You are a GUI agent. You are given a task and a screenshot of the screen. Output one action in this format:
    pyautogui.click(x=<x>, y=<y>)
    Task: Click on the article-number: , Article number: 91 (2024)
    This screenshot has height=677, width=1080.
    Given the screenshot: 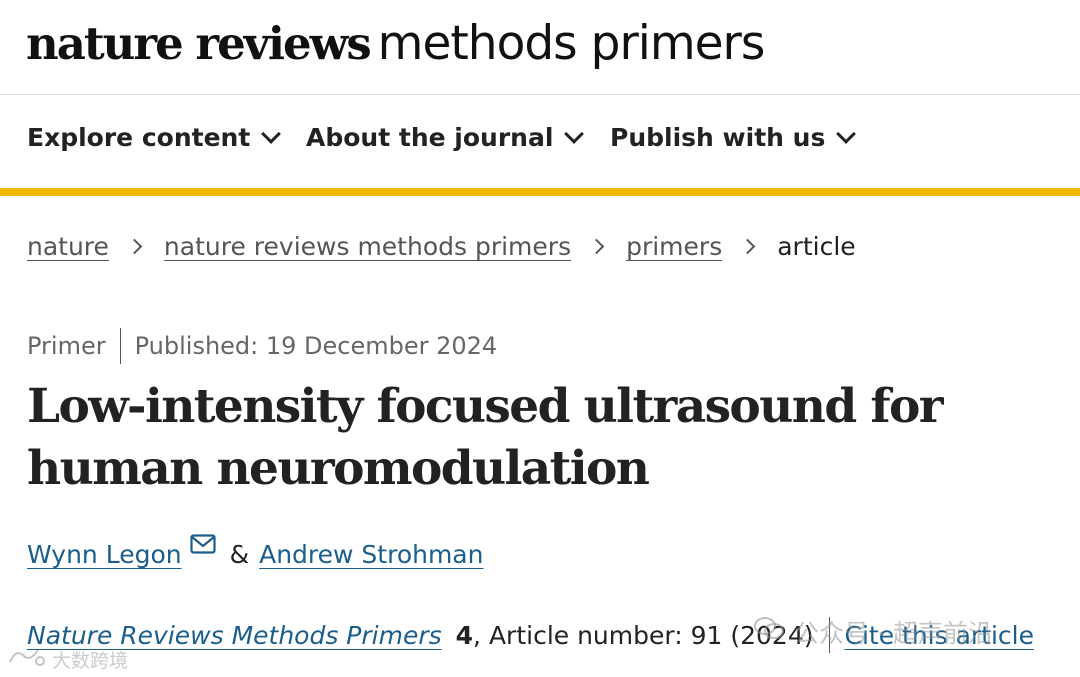 What is the action you would take?
    pyautogui.click(x=643, y=635)
    